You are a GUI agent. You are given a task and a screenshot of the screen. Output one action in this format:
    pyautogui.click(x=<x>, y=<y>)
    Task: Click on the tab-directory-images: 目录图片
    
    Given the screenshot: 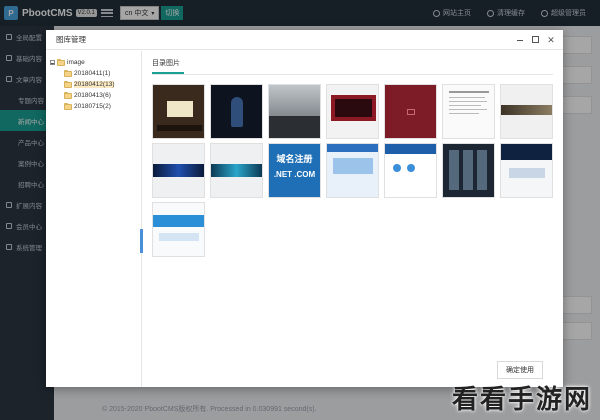 What is the action you would take?
    pyautogui.click(x=168, y=66)
    